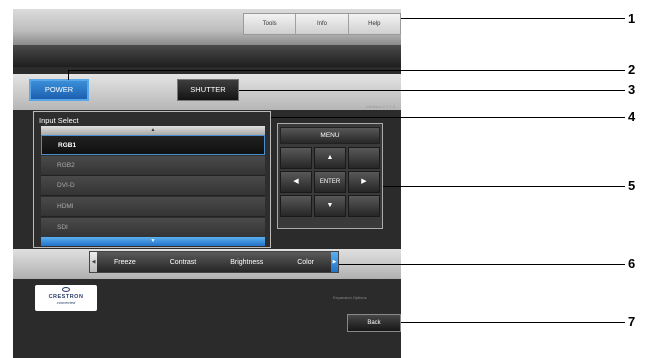 The width and height of the screenshot is (648, 358). What do you see at coordinates (374, 24) in the screenshot?
I see `help-tab: Help` at bounding box center [374, 24].